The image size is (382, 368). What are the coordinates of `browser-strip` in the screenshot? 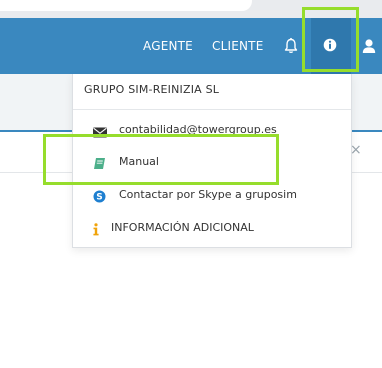 It's located at (191, 9).